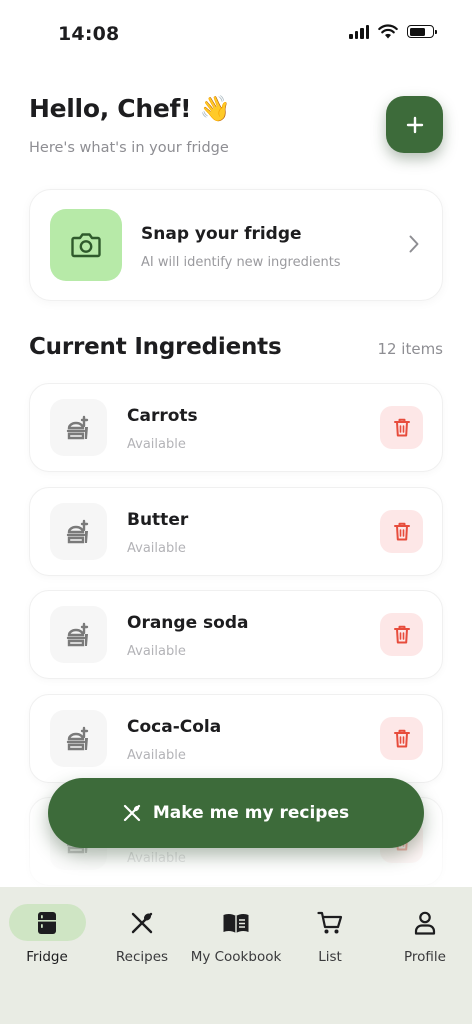  Describe the element at coordinates (236, 35) in the screenshot. I see `status-bar: 14:08` at that location.